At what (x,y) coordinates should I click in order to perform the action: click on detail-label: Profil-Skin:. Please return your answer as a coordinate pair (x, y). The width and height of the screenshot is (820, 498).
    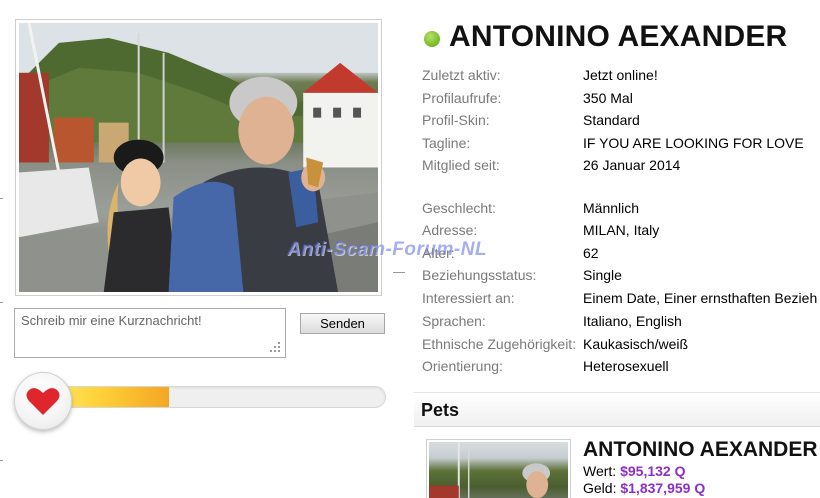
    Looking at the image, I should click on (456, 120).